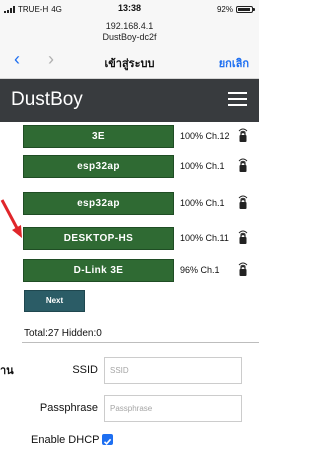  What do you see at coordinates (7, 371) in the screenshot?
I see `cropped-text: าน` at bounding box center [7, 371].